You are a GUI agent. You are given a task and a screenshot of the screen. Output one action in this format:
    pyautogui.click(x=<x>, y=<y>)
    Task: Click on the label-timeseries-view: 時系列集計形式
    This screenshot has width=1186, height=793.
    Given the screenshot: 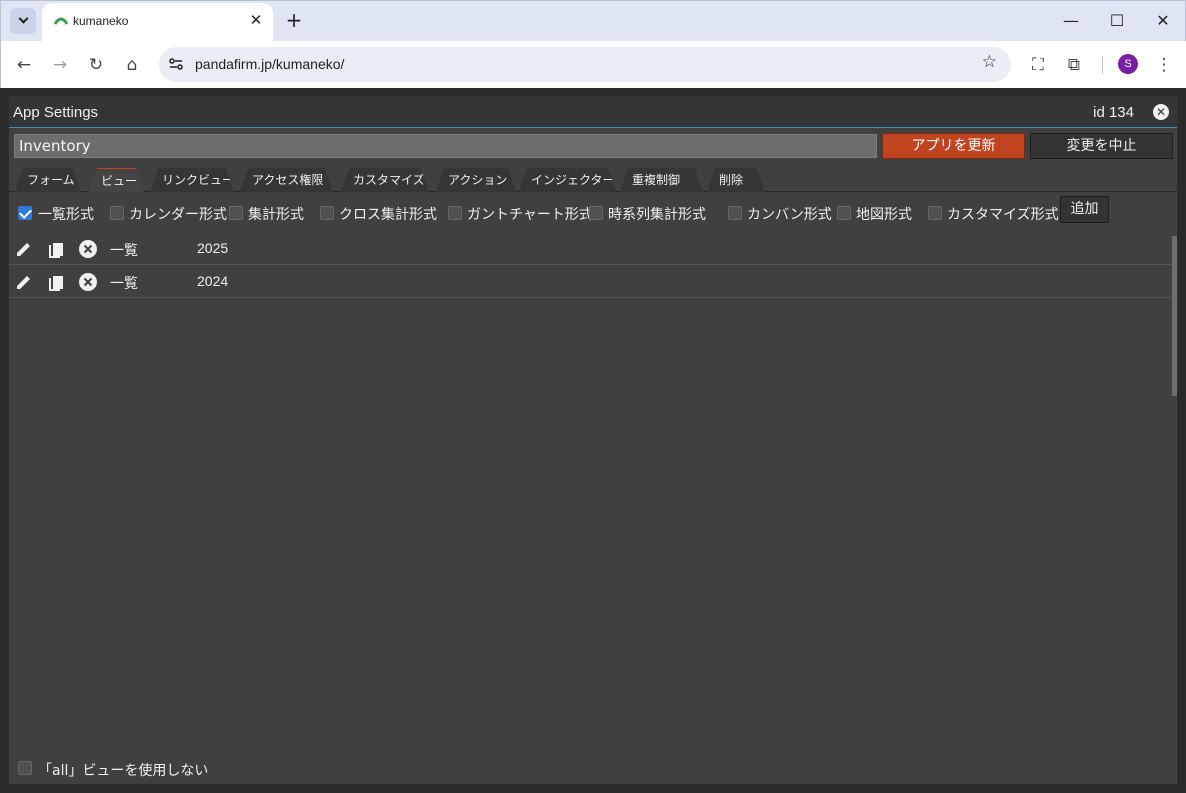 What is the action you would take?
    pyautogui.click(x=657, y=215)
    